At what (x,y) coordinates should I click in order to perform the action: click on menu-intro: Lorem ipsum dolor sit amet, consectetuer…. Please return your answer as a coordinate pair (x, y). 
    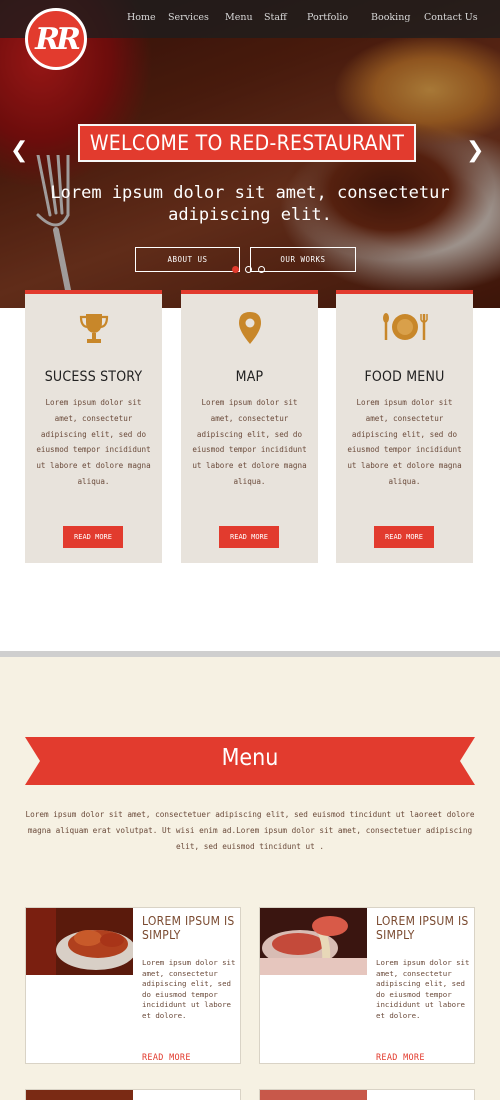
    Looking at the image, I should click on (250, 830).